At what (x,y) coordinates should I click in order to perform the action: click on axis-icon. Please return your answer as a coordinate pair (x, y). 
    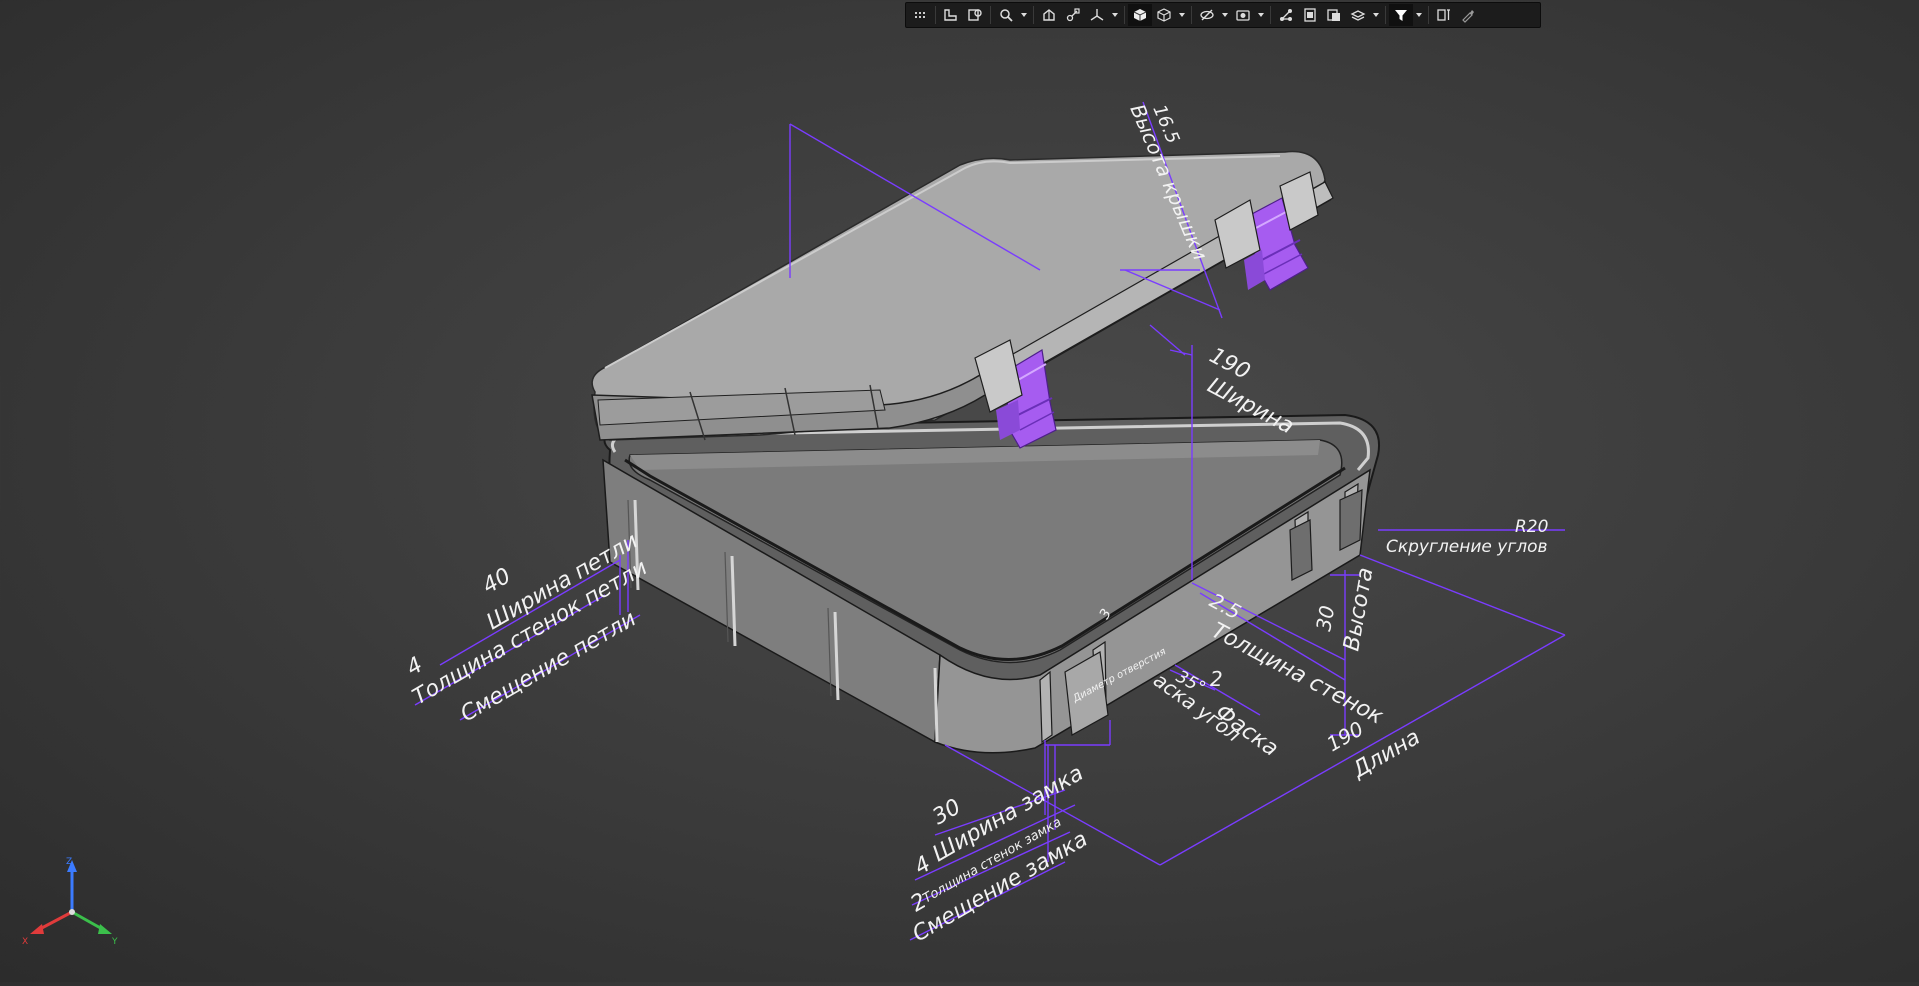
    Looking at the image, I should click on (1097, 15).